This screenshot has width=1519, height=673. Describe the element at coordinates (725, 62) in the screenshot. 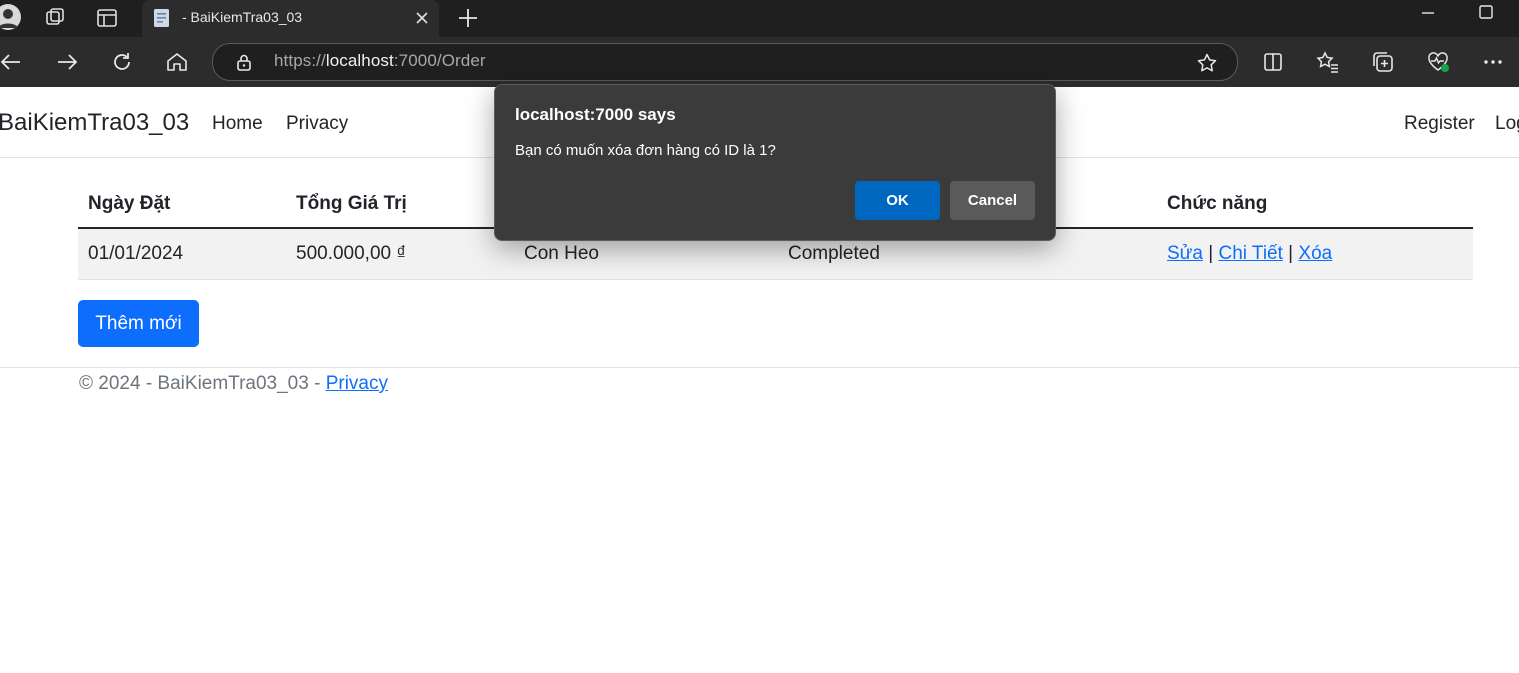

I see `address-bar: https://localhost:7000/Order` at that location.